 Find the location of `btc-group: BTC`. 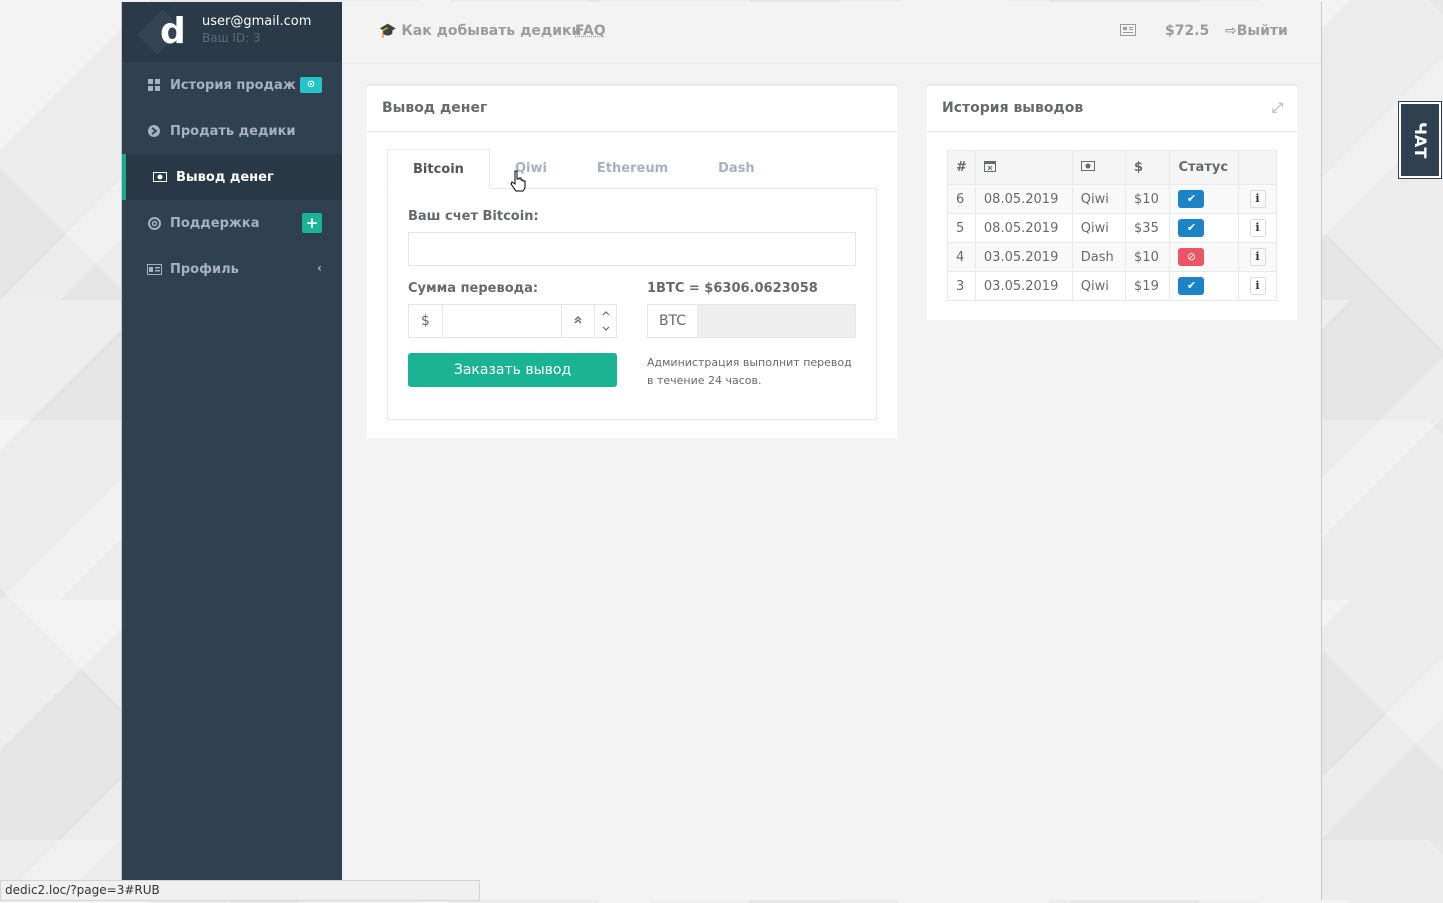

btc-group: BTC is located at coordinates (751, 321).